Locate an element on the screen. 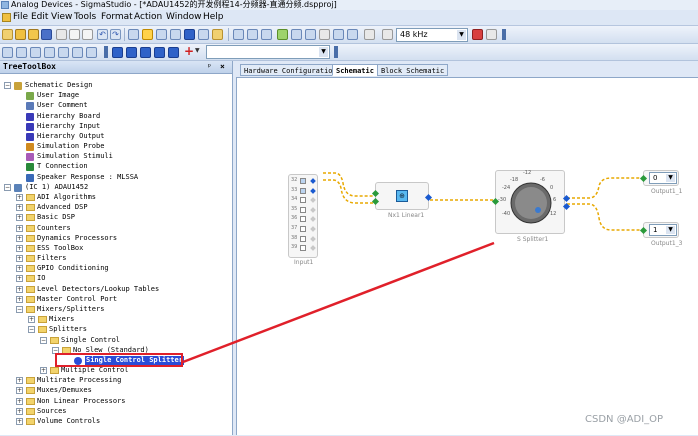 The width and height of the screenshot is (698, 436). run-icon is located at coordinates (282, 34).